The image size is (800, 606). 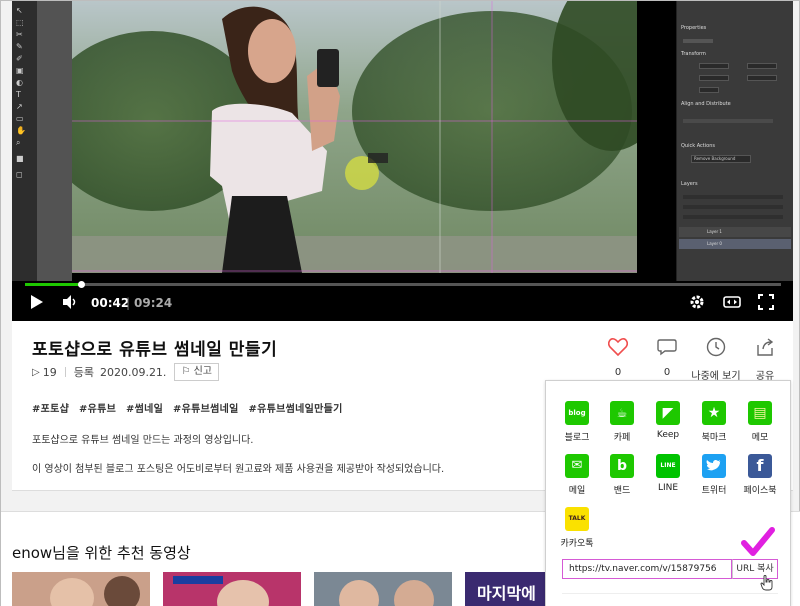 I want to click on share-band-label: 밴드, so click(x=622, y=491).